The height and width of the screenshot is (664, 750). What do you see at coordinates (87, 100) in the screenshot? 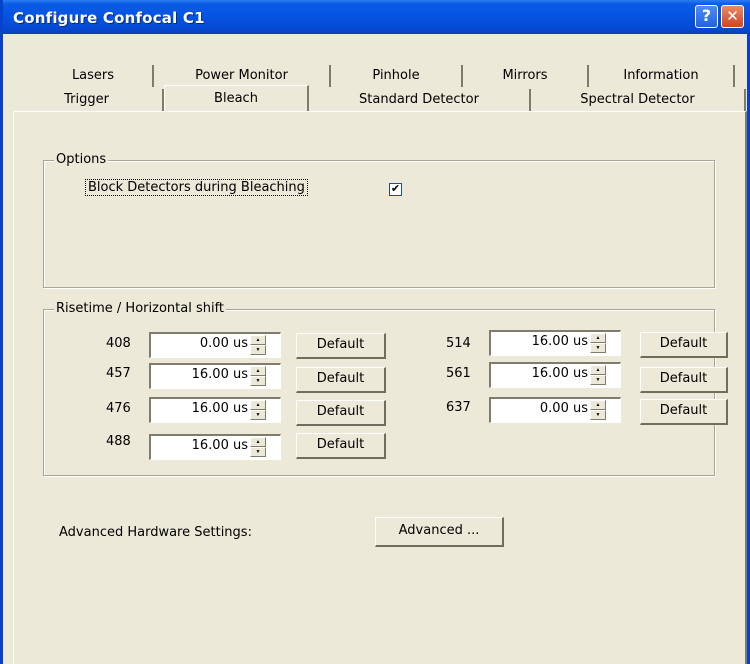
I see `tab-trigger: Trigger` at bounding box center [87, 100].